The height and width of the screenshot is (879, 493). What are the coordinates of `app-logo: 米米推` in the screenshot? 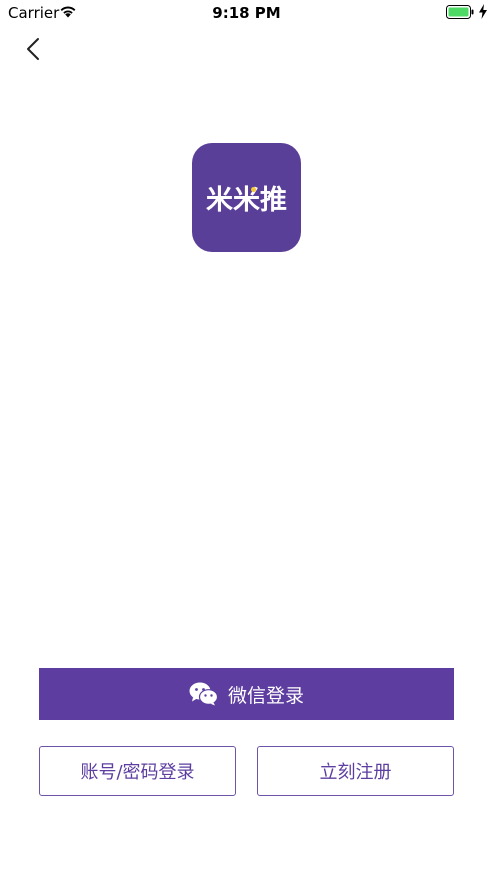 It's located at (246, 197).